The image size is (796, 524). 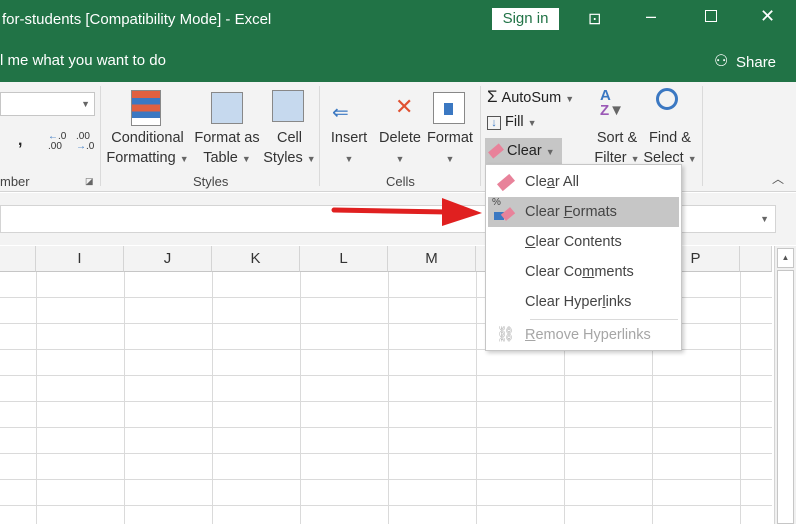 I want to click on column-header: L, so click(x=344, y=259).